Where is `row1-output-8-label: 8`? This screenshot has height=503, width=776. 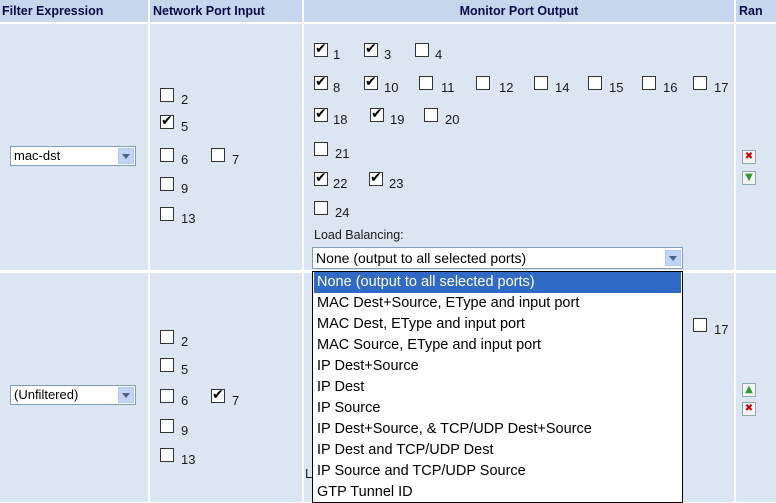
row1-output-8-label: 8 is located at coordinates (337, 87).